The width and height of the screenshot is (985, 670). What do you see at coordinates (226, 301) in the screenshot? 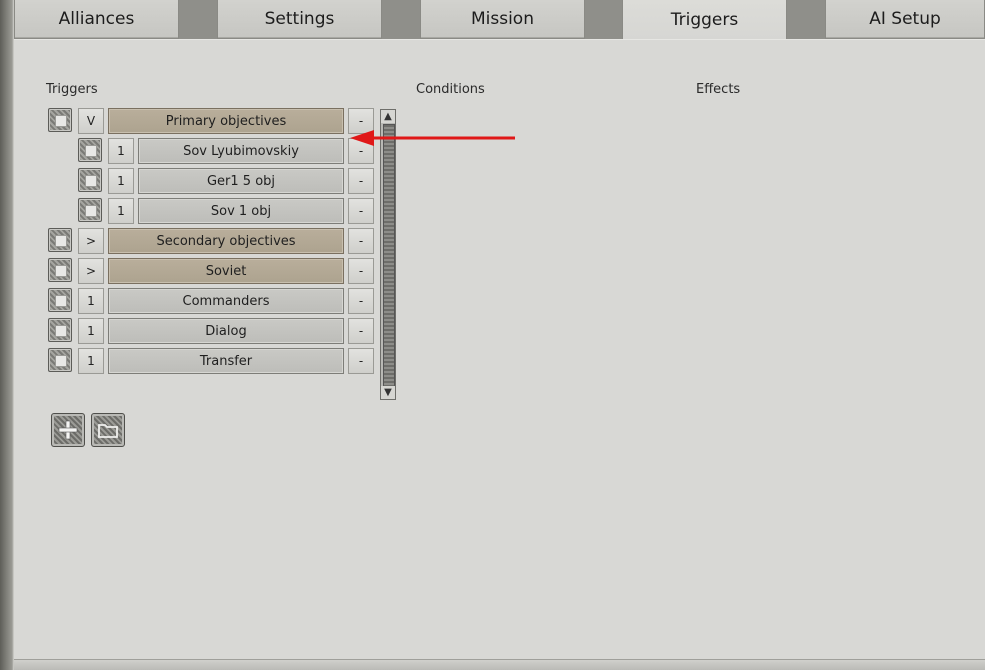
I see `trigger-name-button: Commanders` at bounding box center [226, 301].